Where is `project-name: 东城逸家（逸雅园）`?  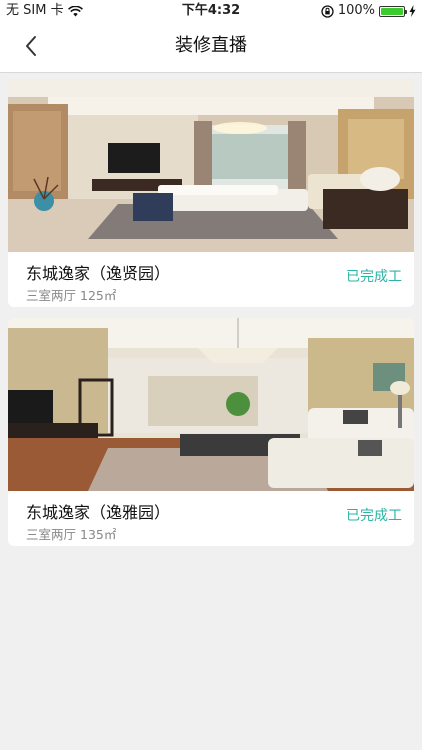 project-name: 东城逸家（逸雅园） is located at coordinates (98, 512).